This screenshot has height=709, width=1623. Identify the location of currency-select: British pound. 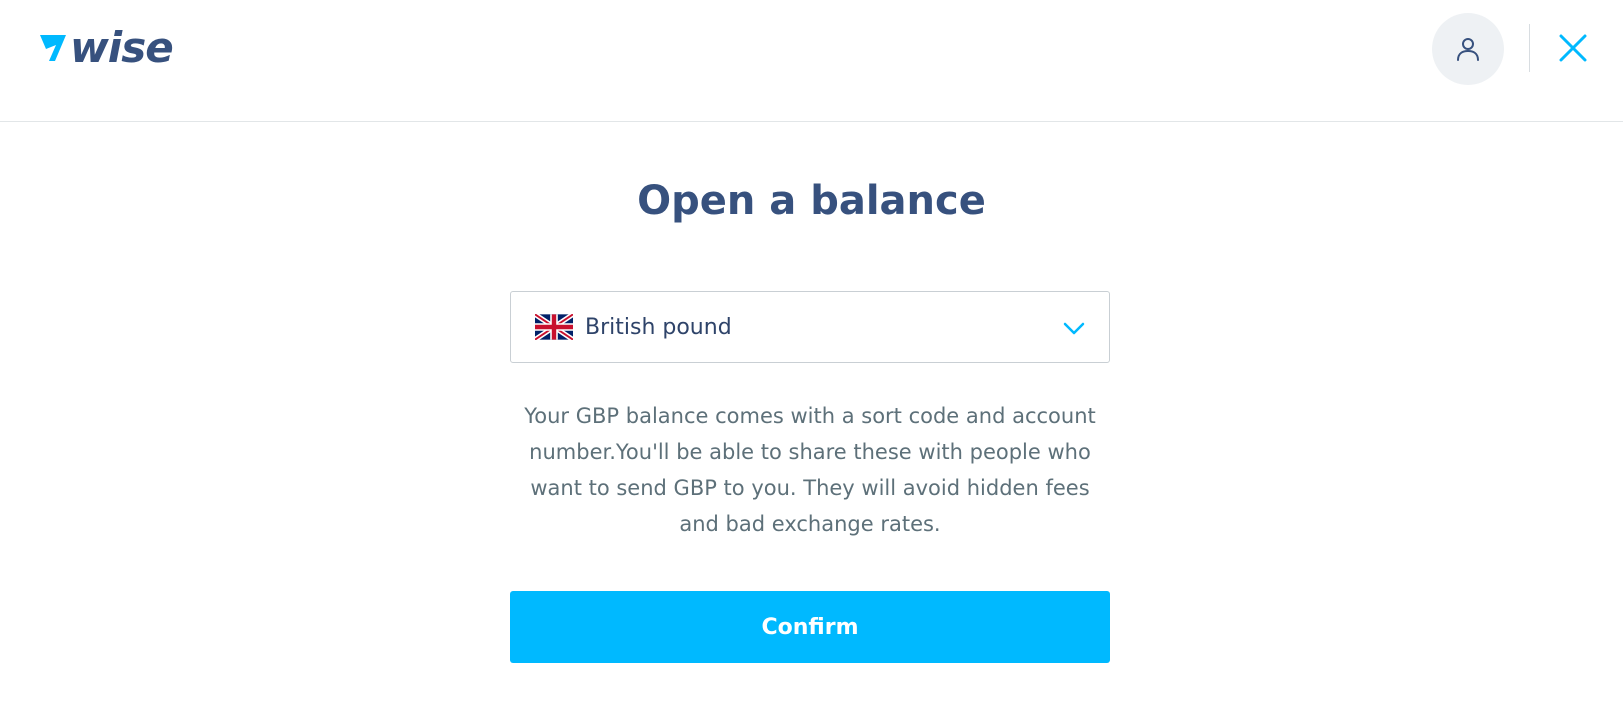
(810, 327).